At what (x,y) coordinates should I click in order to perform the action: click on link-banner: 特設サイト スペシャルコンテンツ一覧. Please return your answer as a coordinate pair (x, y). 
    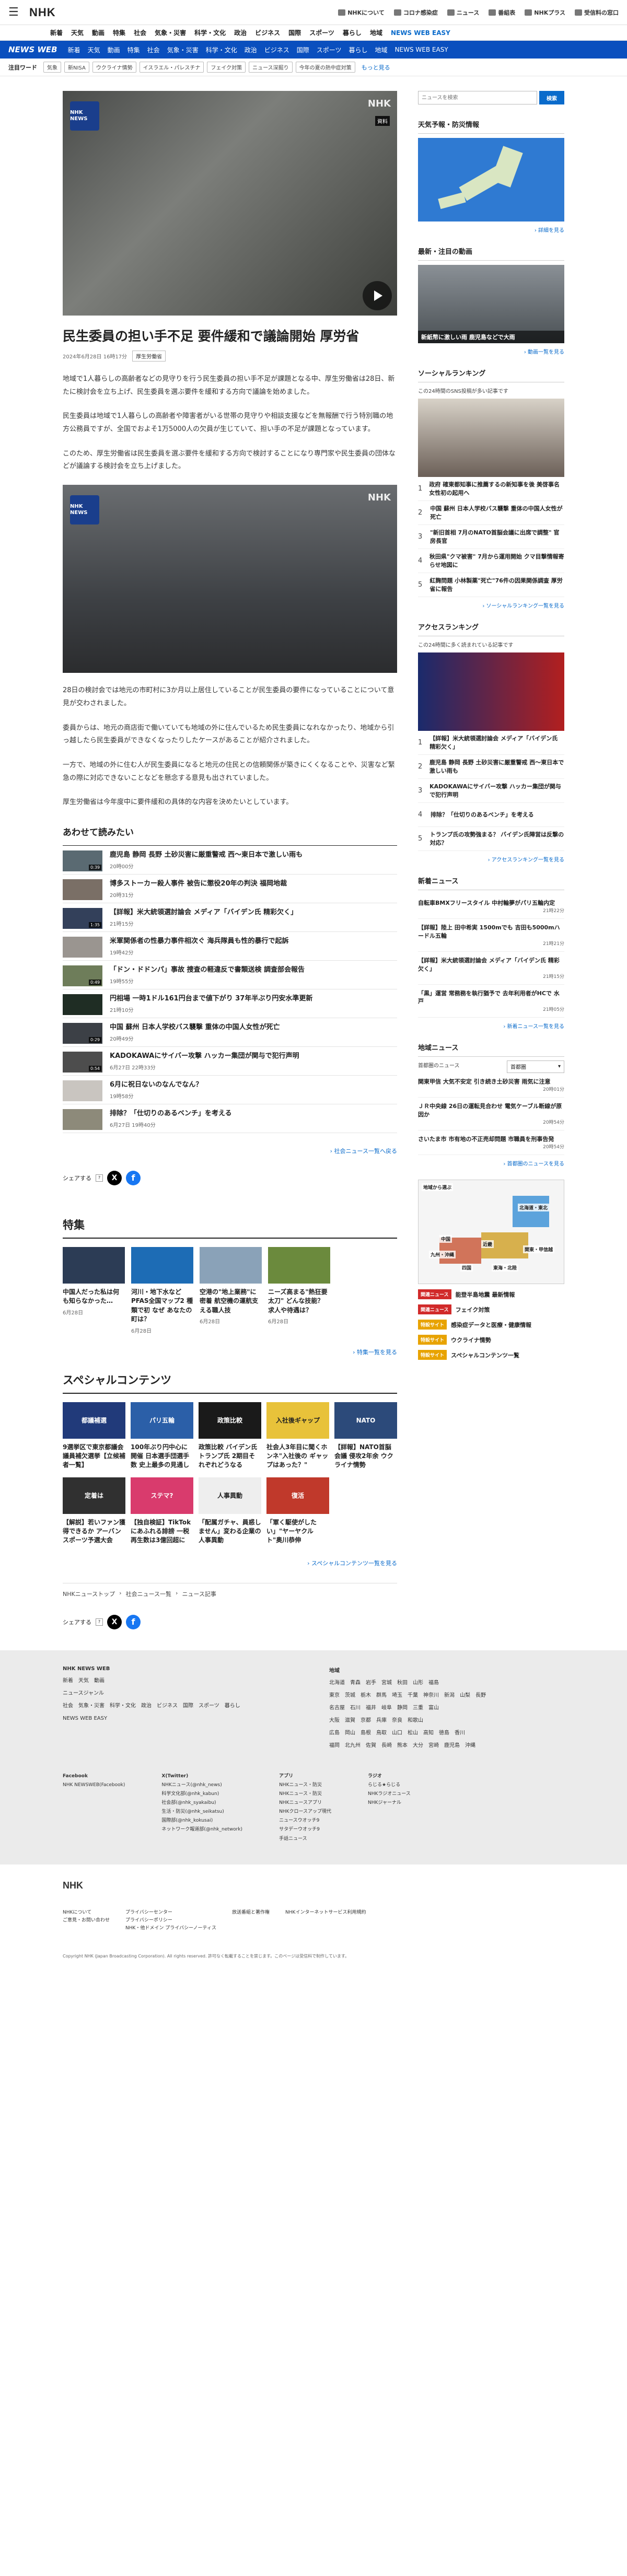
    Looking at the image, I should click on (491, 1355).